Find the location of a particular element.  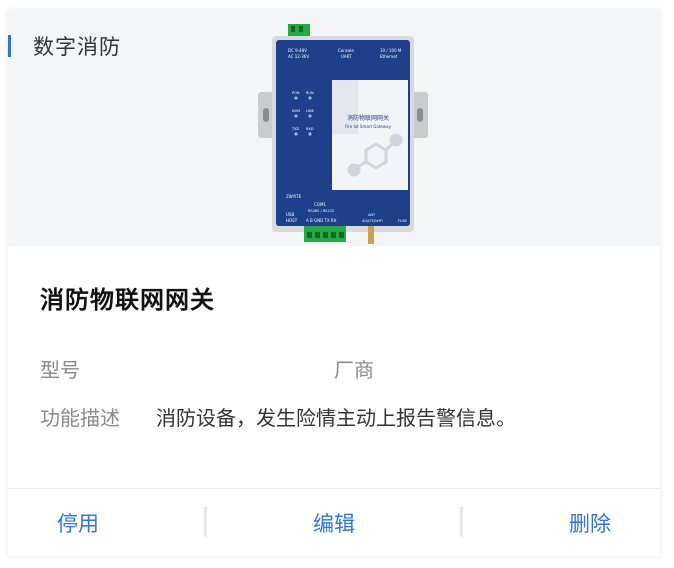

category-accent-bar is located at coordinates (9, 46).